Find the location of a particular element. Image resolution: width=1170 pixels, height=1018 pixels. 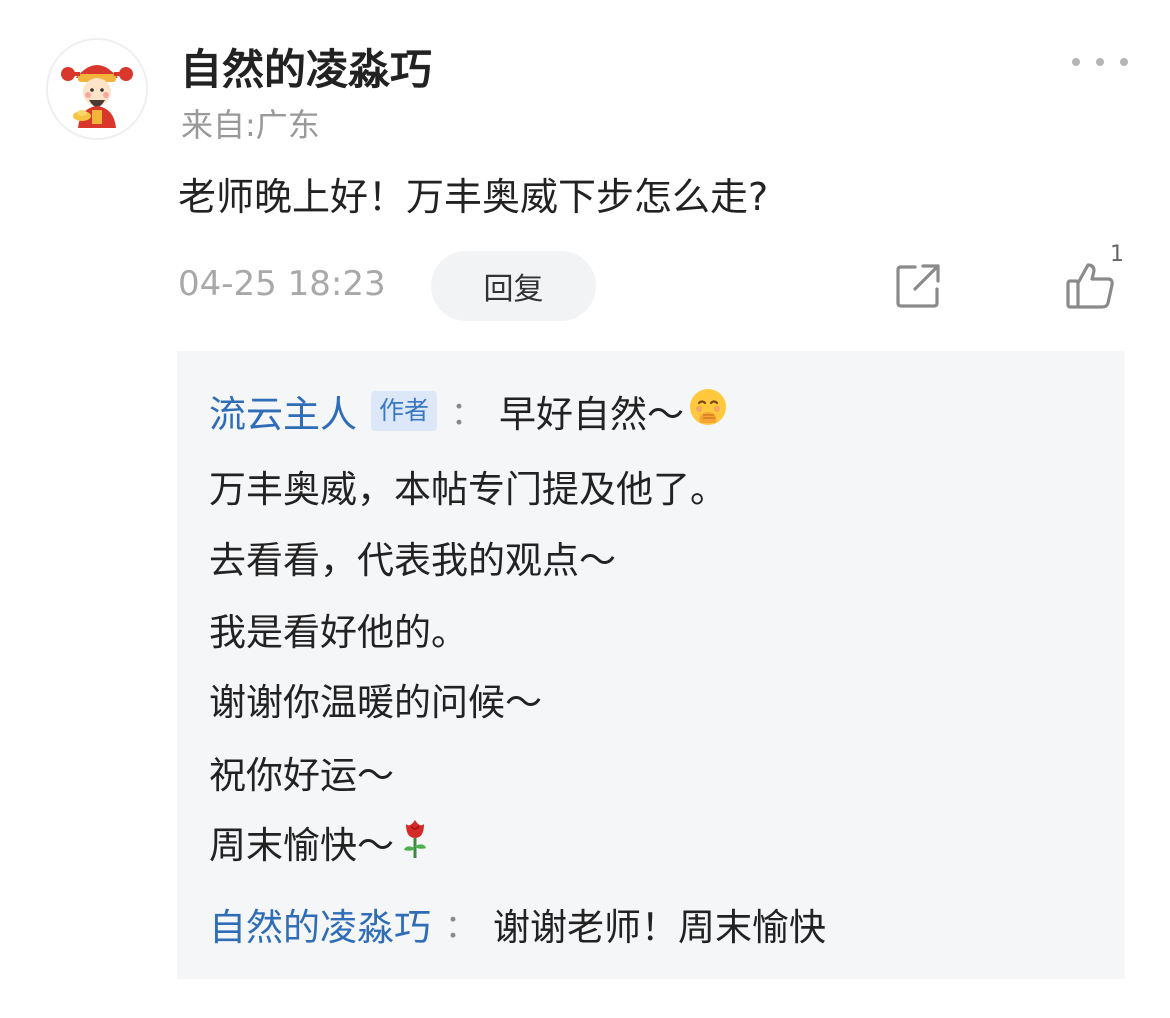

thumbs-up-icon is located at coordinates (1090, 285).